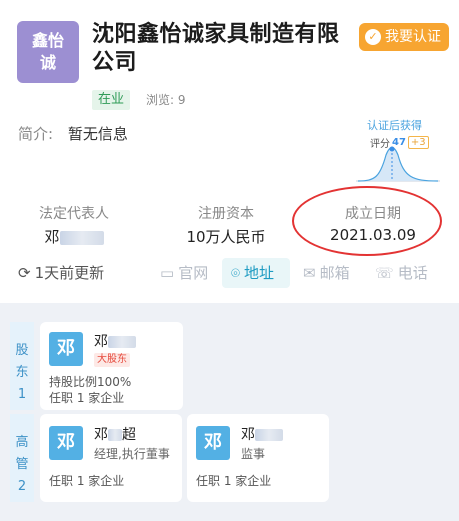  I want to click on view-count: 浏览: 9, so click(166, 100).